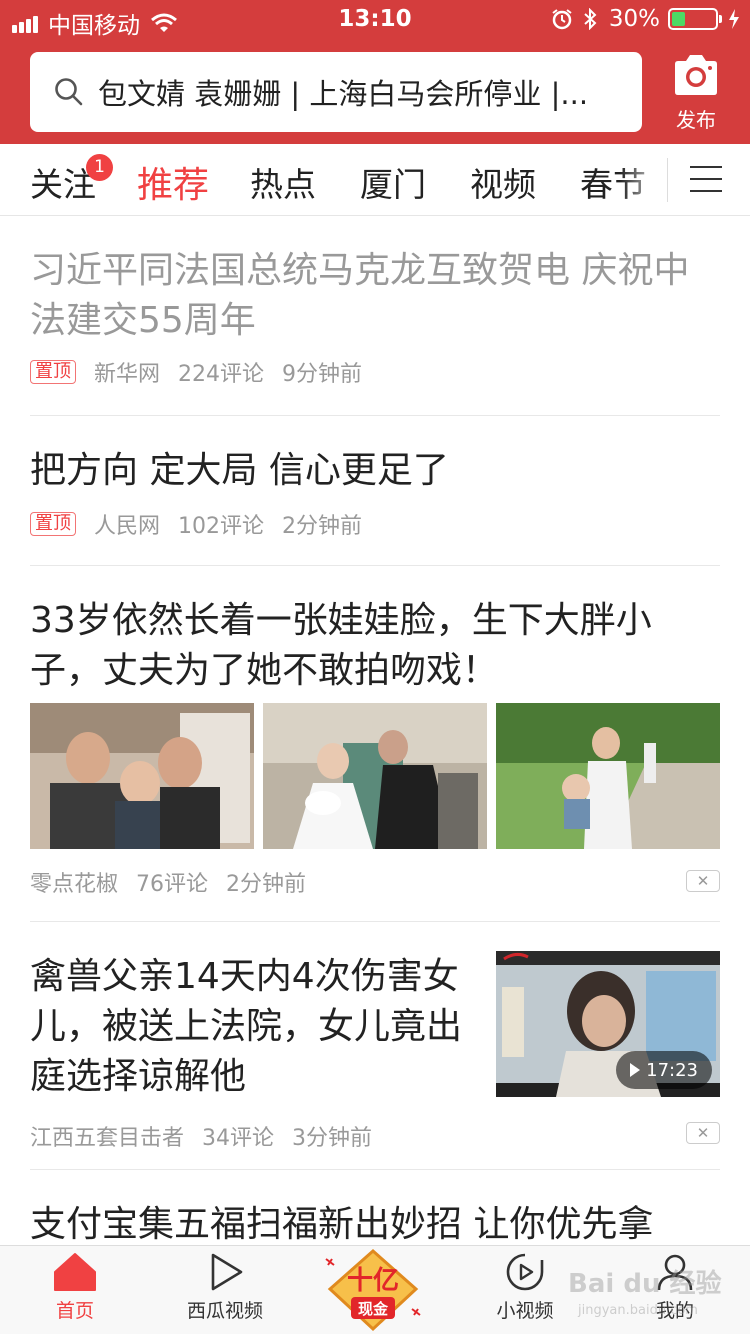 The width and height of the screenshot is (750, 1334). I want to click on promo-cash-button: 十亿 现金, so click(373, 1289).